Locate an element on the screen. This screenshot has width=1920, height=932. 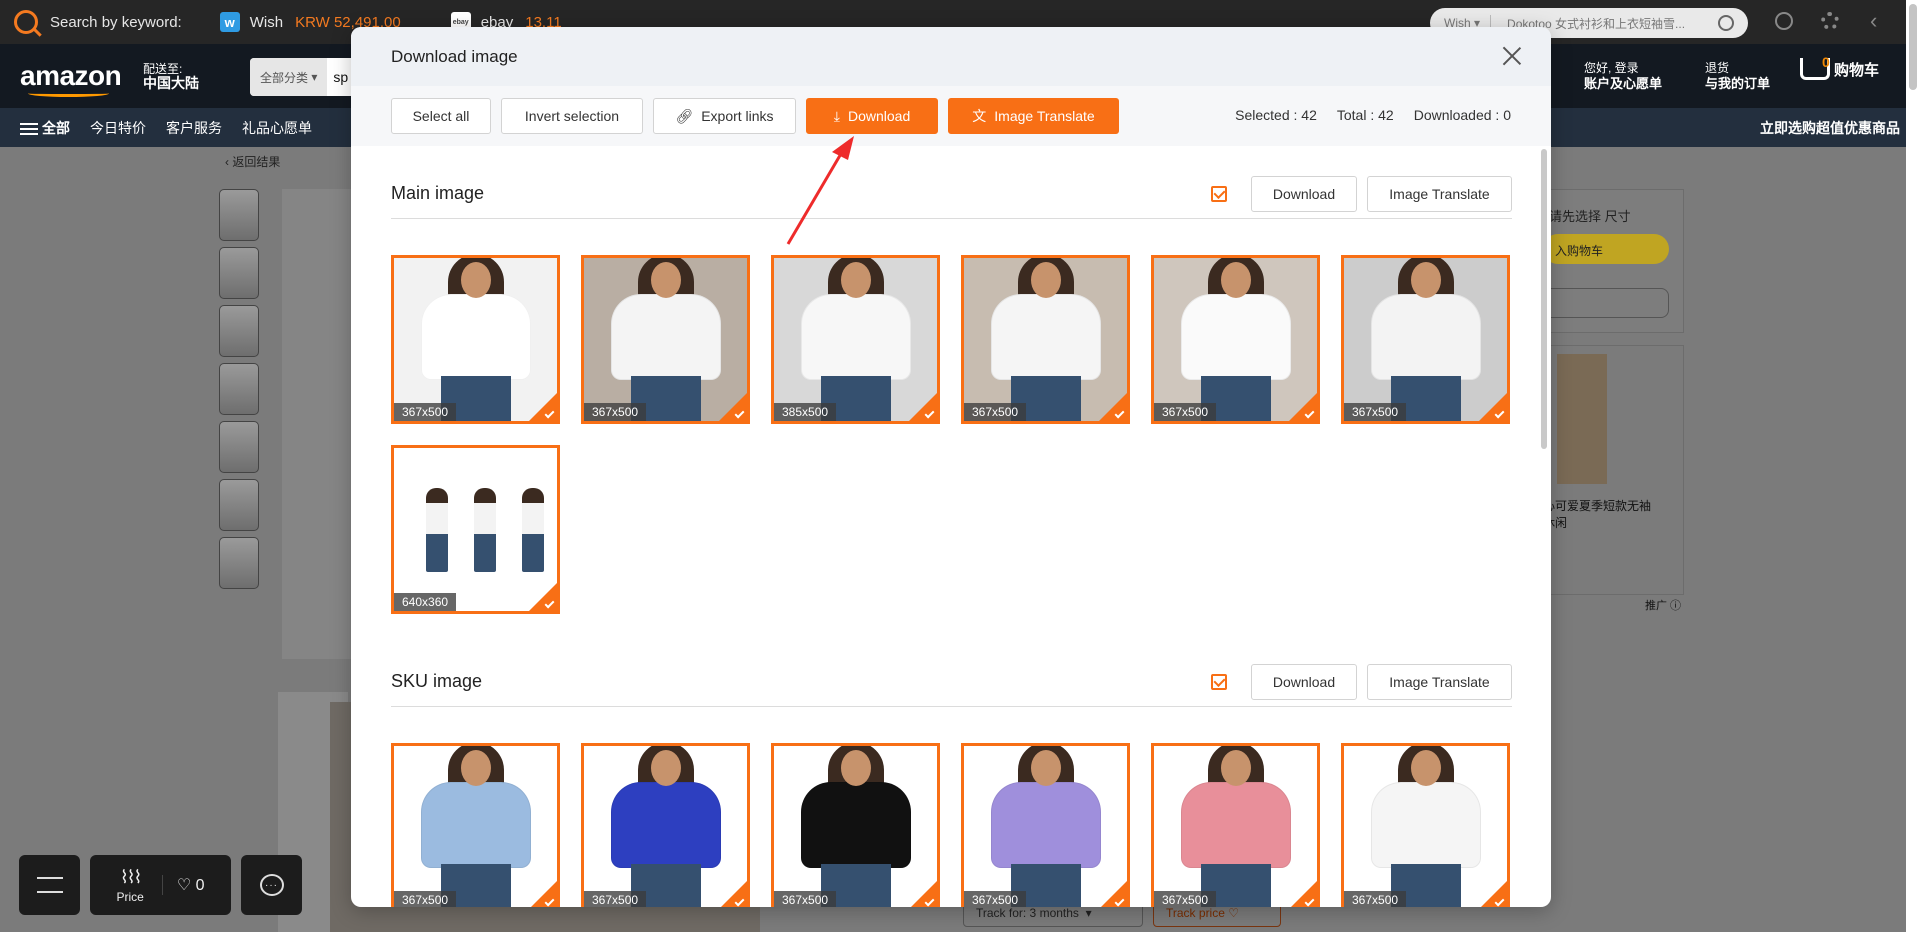
annotation-arrow is located at coordinates (820, 190).